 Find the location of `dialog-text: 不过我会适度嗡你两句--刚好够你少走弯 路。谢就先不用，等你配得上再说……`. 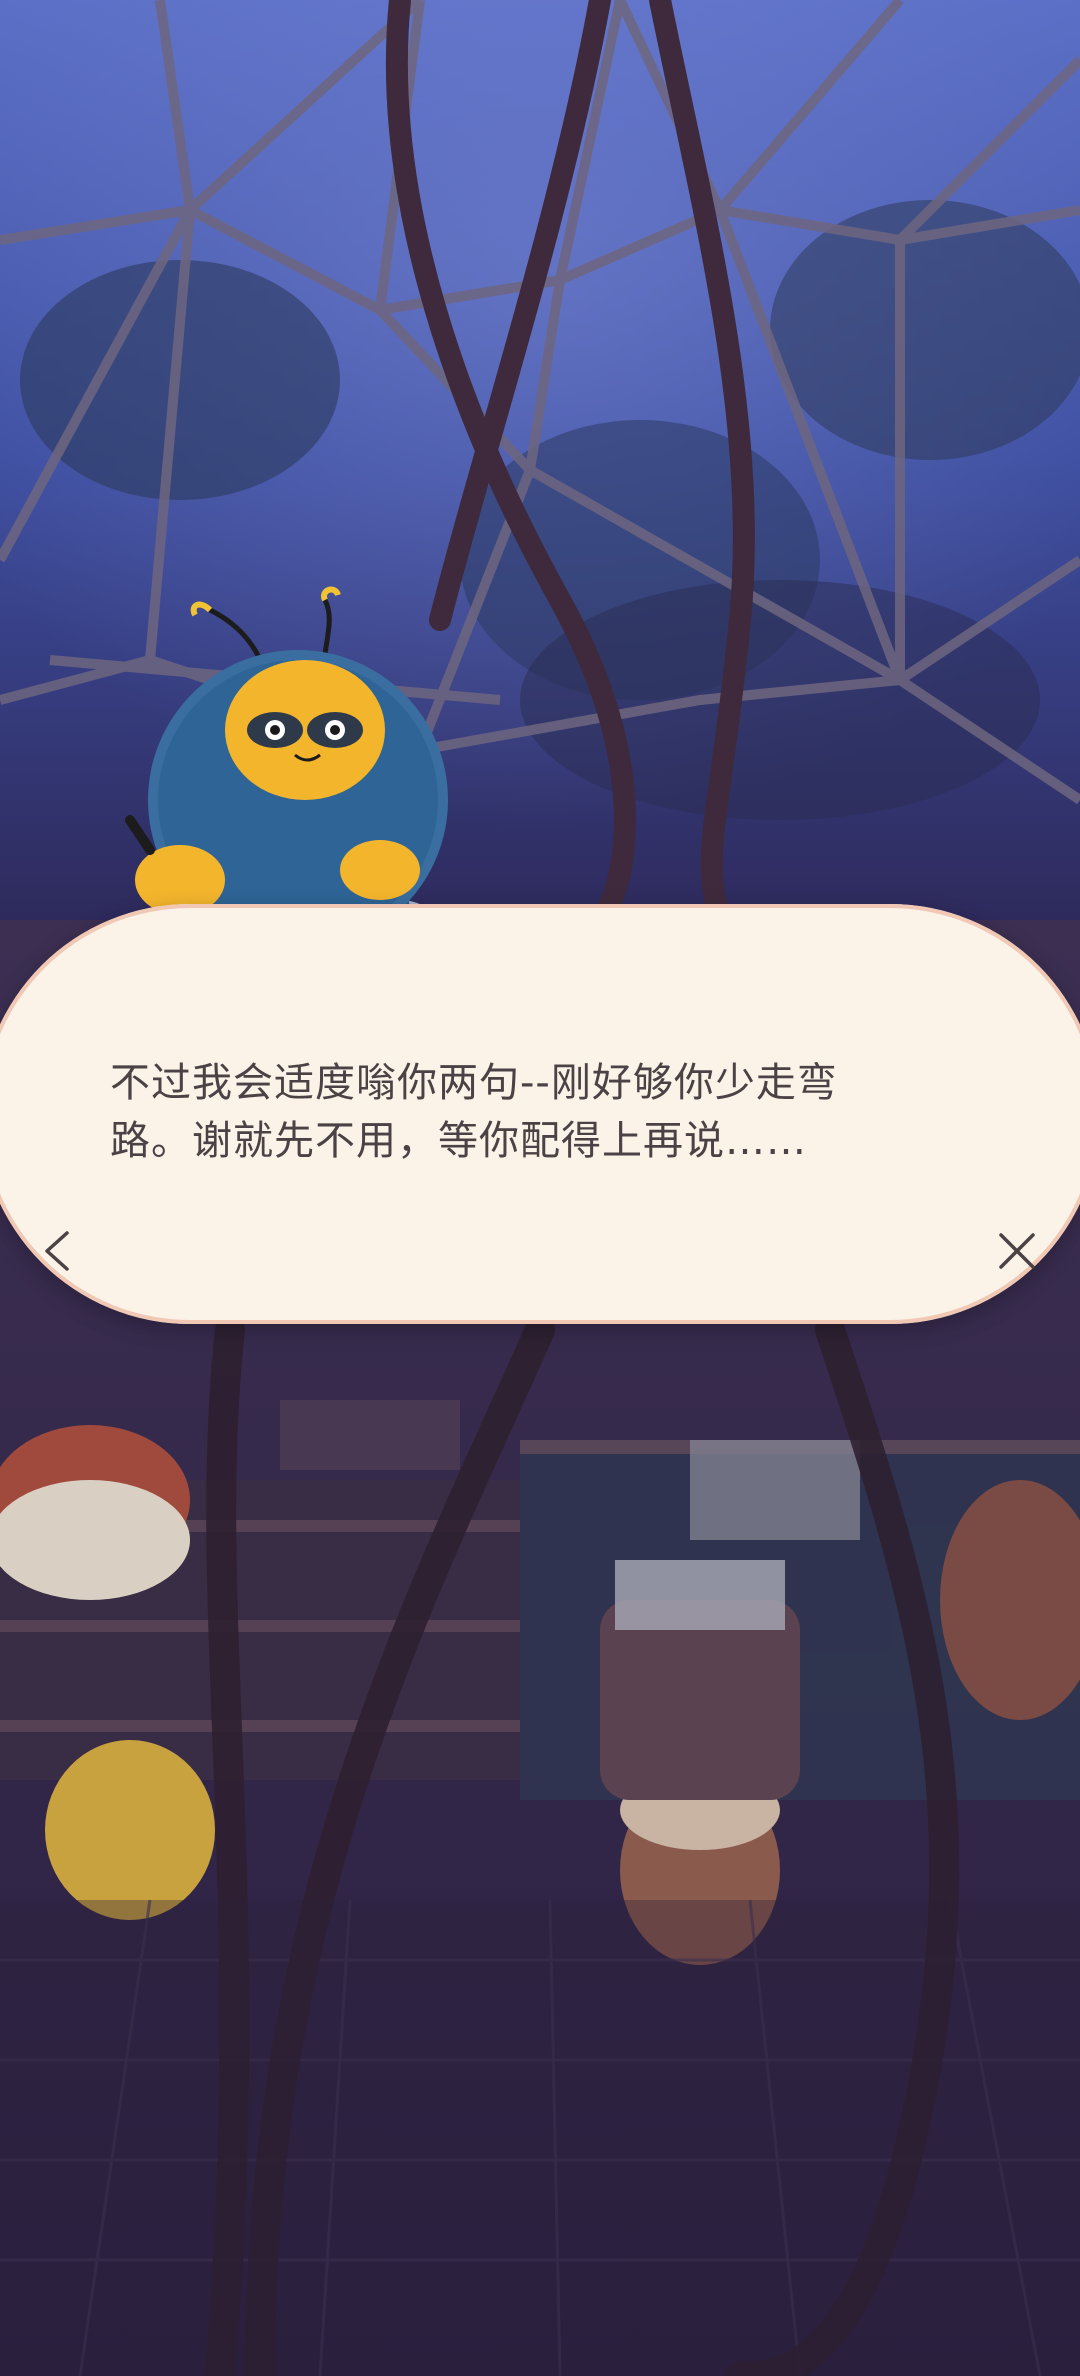

dialog-text: 不过我会适度嗡你两句--刚好够你少走弯 路。谢就先不用，等你配得上再说…… is located at coordinates (550, 1112).